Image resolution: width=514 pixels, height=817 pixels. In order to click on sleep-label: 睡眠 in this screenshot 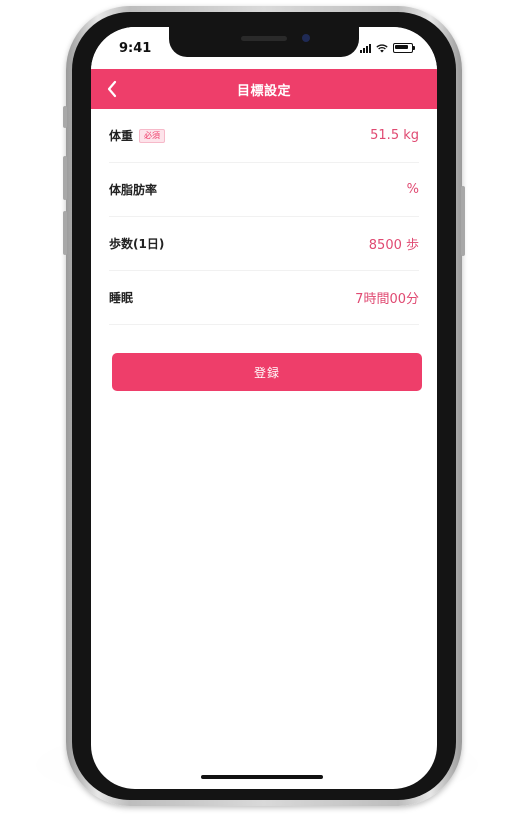, I will do `click(121, 298)`.